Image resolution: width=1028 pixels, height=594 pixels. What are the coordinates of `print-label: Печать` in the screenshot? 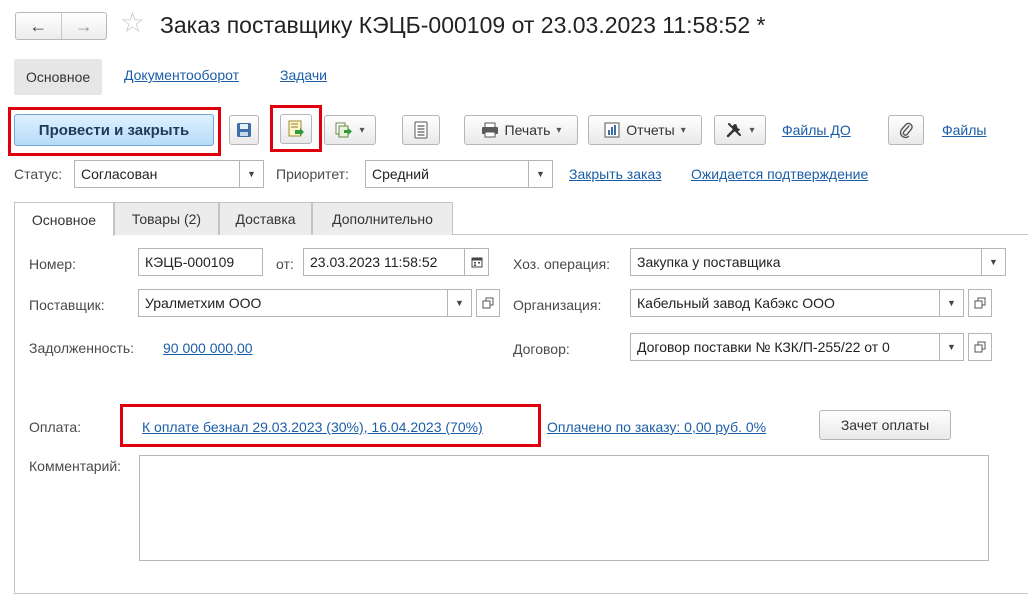 It's located at (527, 130).